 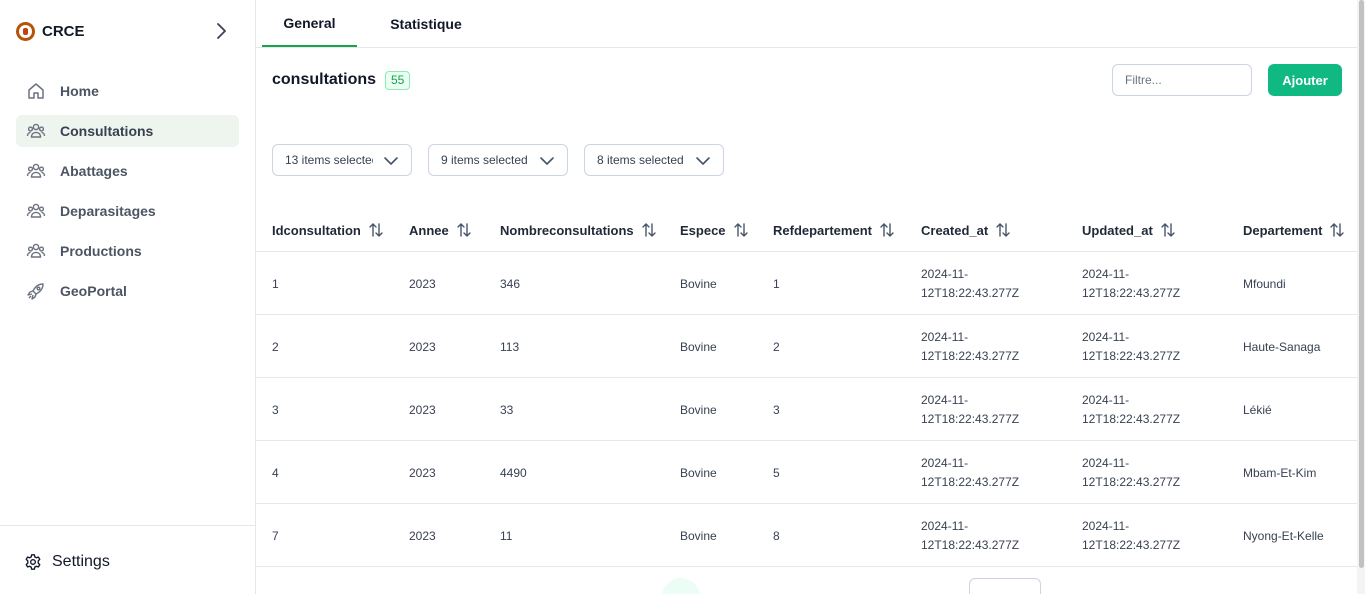 I want to click on table-cell-dep: Mbam-Et-Kim, so click(x=1280, y=472).